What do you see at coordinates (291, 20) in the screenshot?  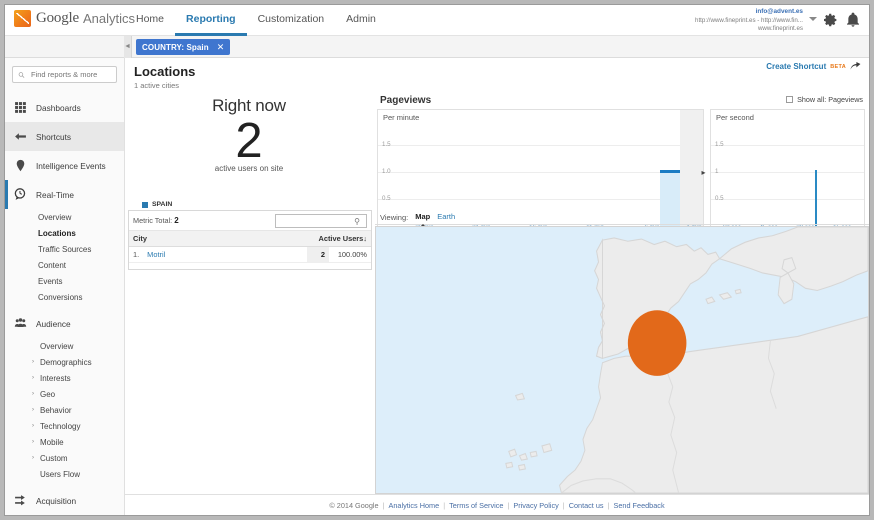 I see `nav-customization: Customization` at bounding box center [291, 20].